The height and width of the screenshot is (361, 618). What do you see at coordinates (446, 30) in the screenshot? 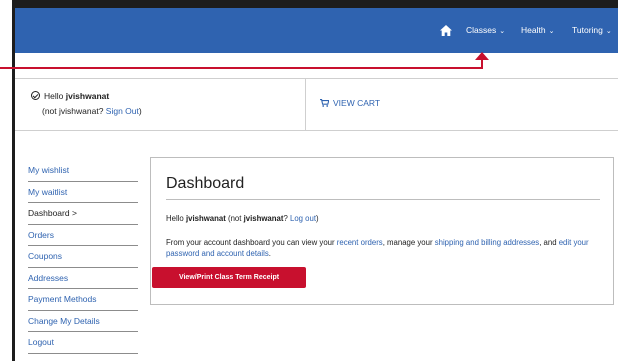
I see `home-icon` at bounding box center [446, 30].